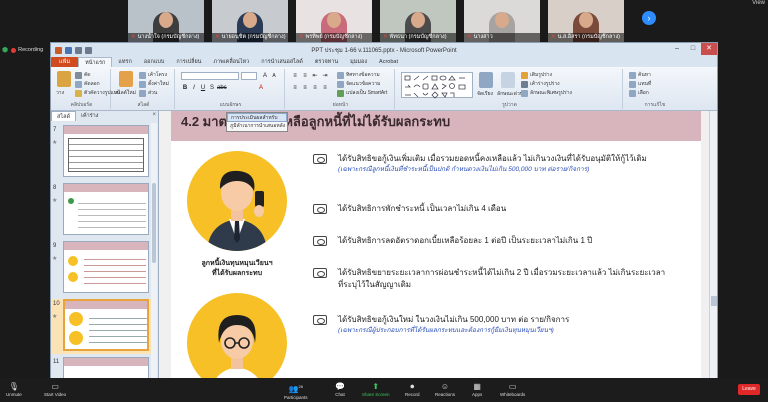  What do you see at coordinates (154, 84) in the screenshot?
I see `reset-button: ตั้งค่าใหม่` at bounding box center [154, 84].